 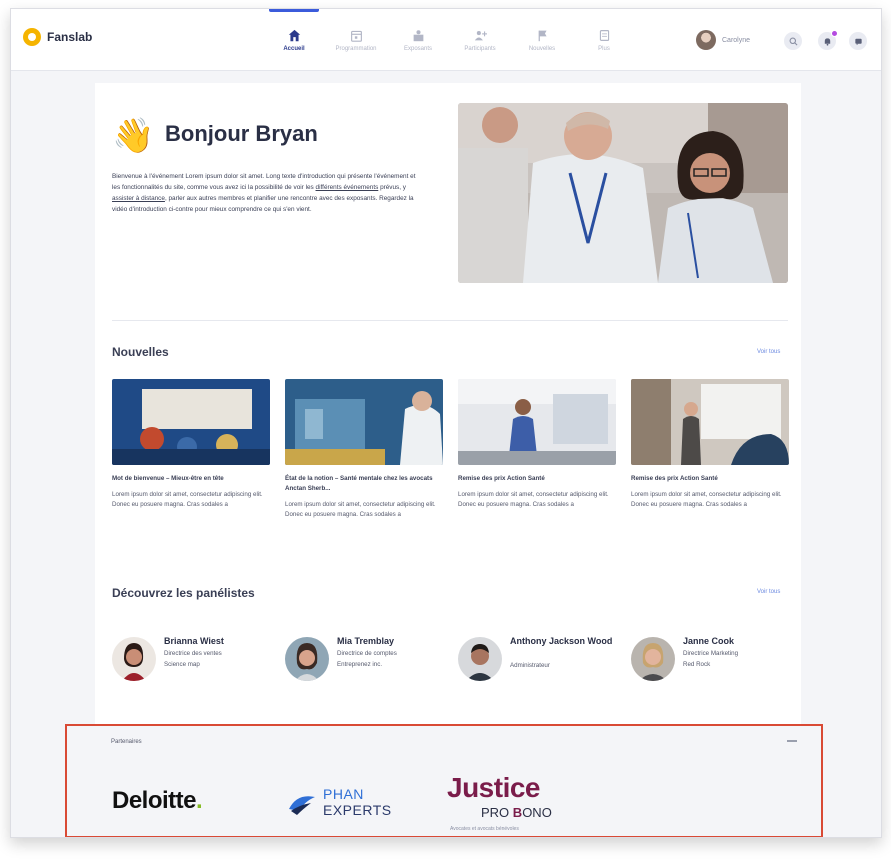 I want to click on search-icon, so click(x=793, y=41).